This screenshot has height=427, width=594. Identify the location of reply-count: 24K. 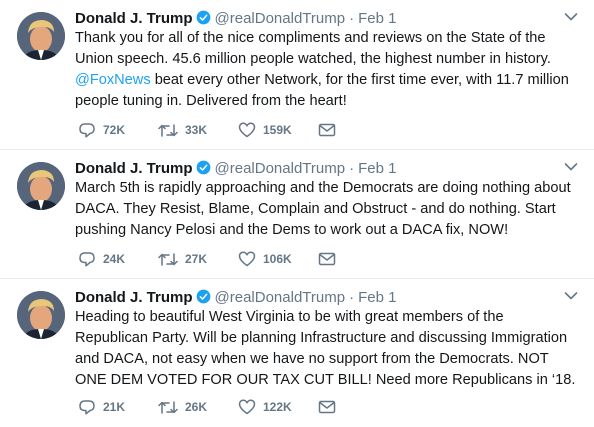
(114, 259).